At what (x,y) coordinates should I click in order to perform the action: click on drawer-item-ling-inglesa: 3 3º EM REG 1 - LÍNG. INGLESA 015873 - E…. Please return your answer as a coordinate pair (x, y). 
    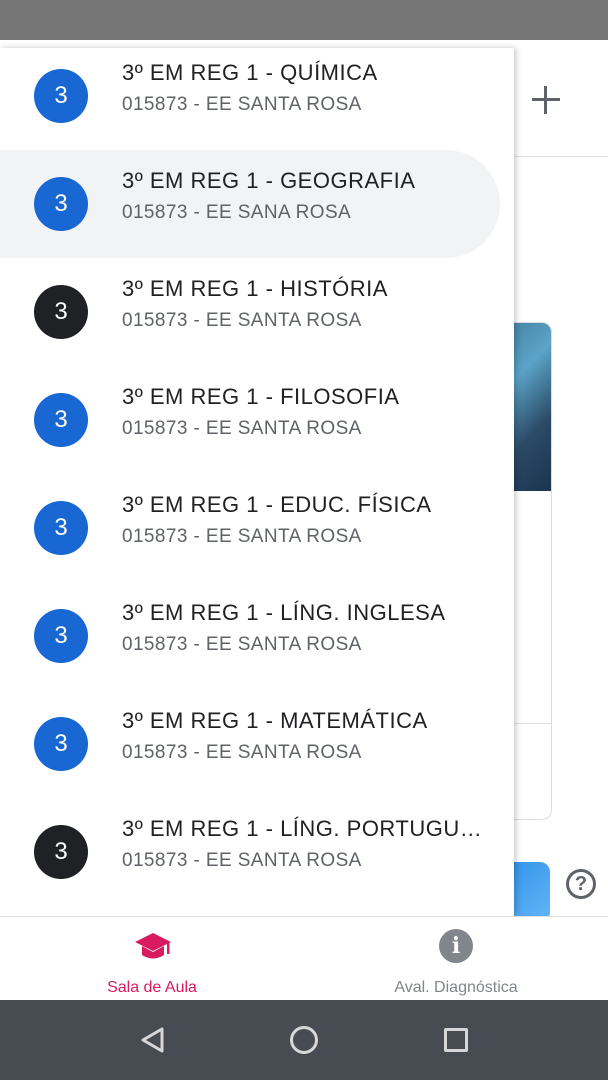
    Looking at the image, I should click on (257, 636).